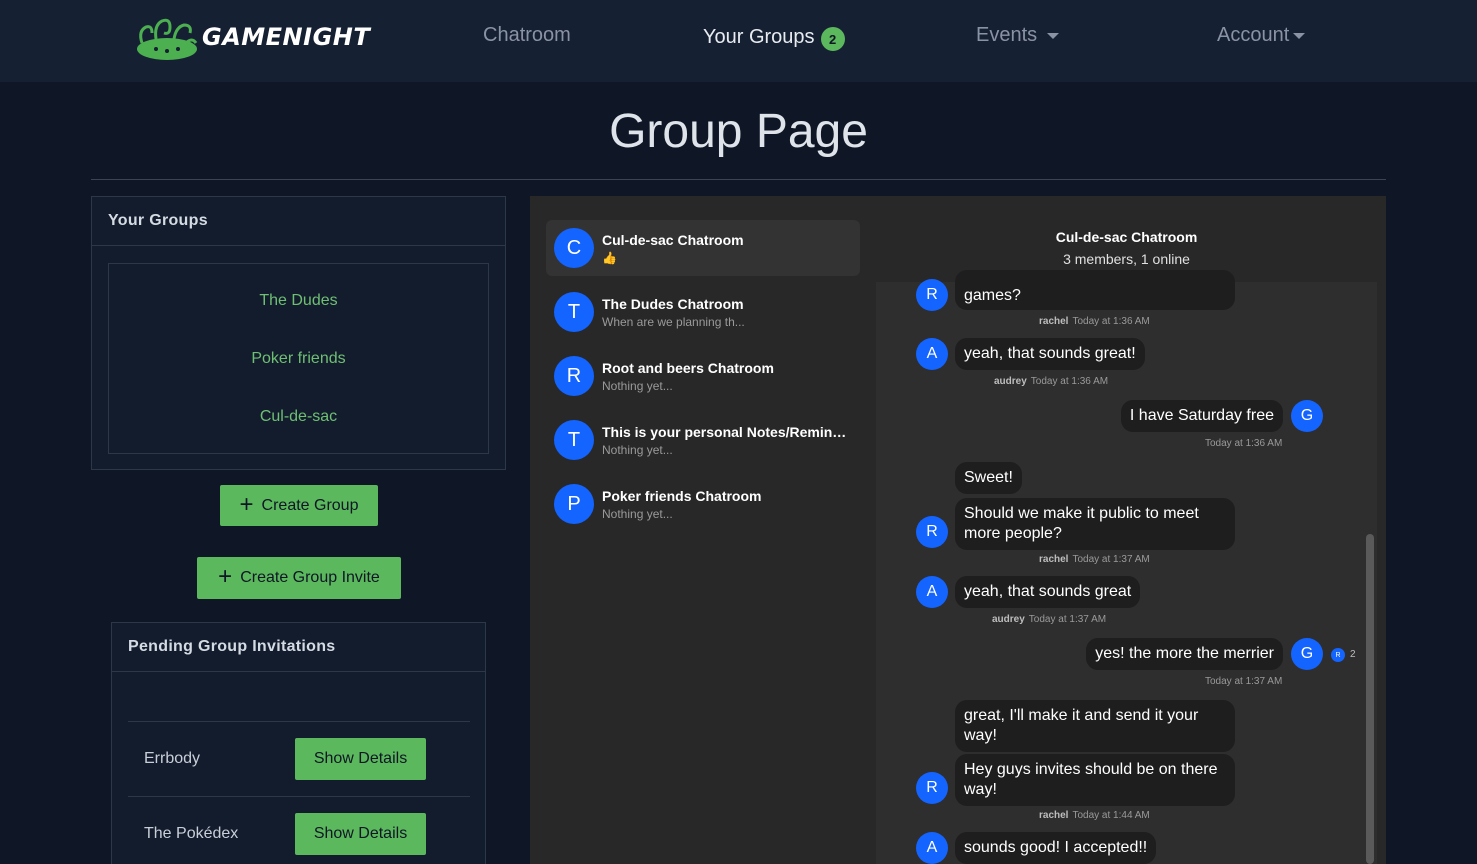 The height and width of the screenshot is (864, 1477). I want to click on message-bubble: yeah, that sounds great!, so click(1050, 354).